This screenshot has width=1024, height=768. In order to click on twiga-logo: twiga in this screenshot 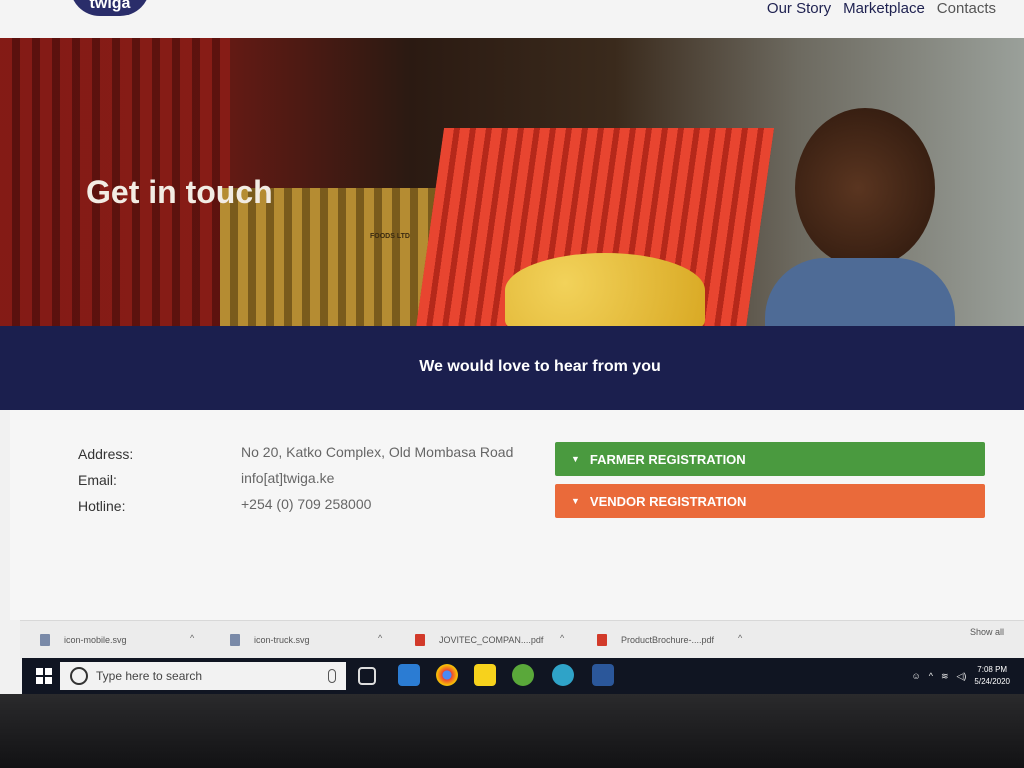, I will do `click(110, 8)`.